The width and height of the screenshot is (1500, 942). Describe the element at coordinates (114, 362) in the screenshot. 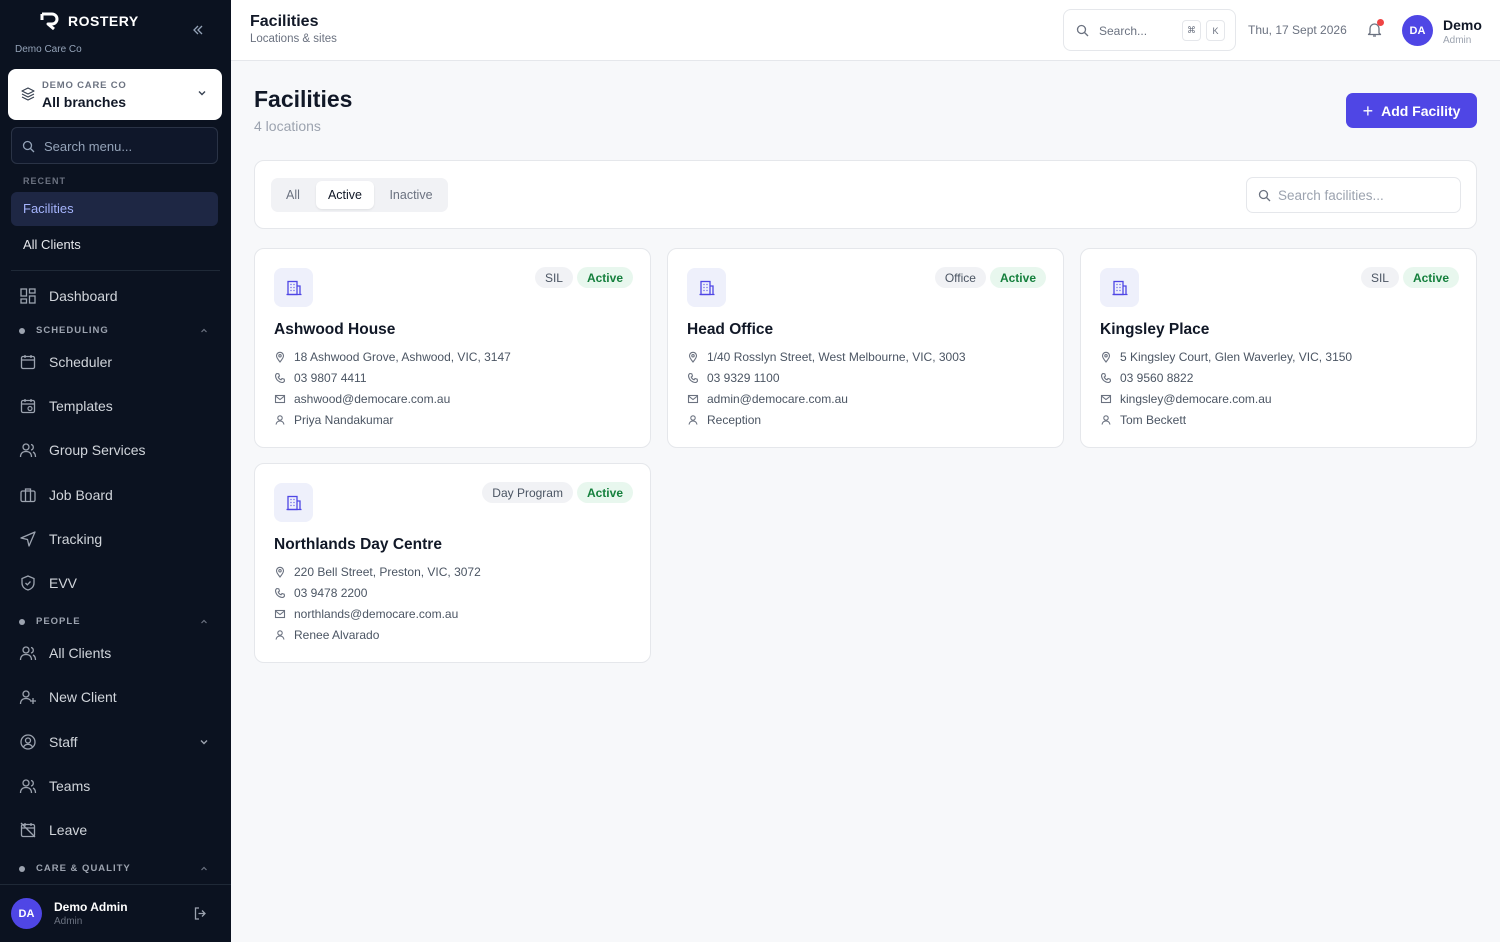

I see `sidebar-item-scheduler: Scheduler` at that location.